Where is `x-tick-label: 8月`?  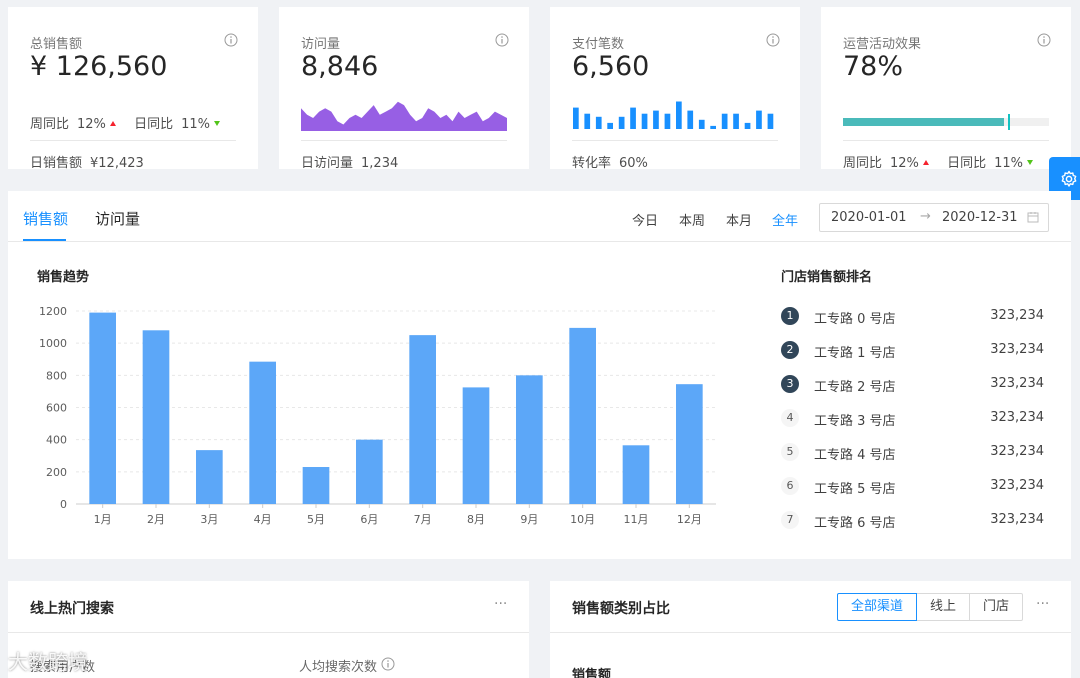
x-tick-label: 8月 is located at coordinates (476, 519).